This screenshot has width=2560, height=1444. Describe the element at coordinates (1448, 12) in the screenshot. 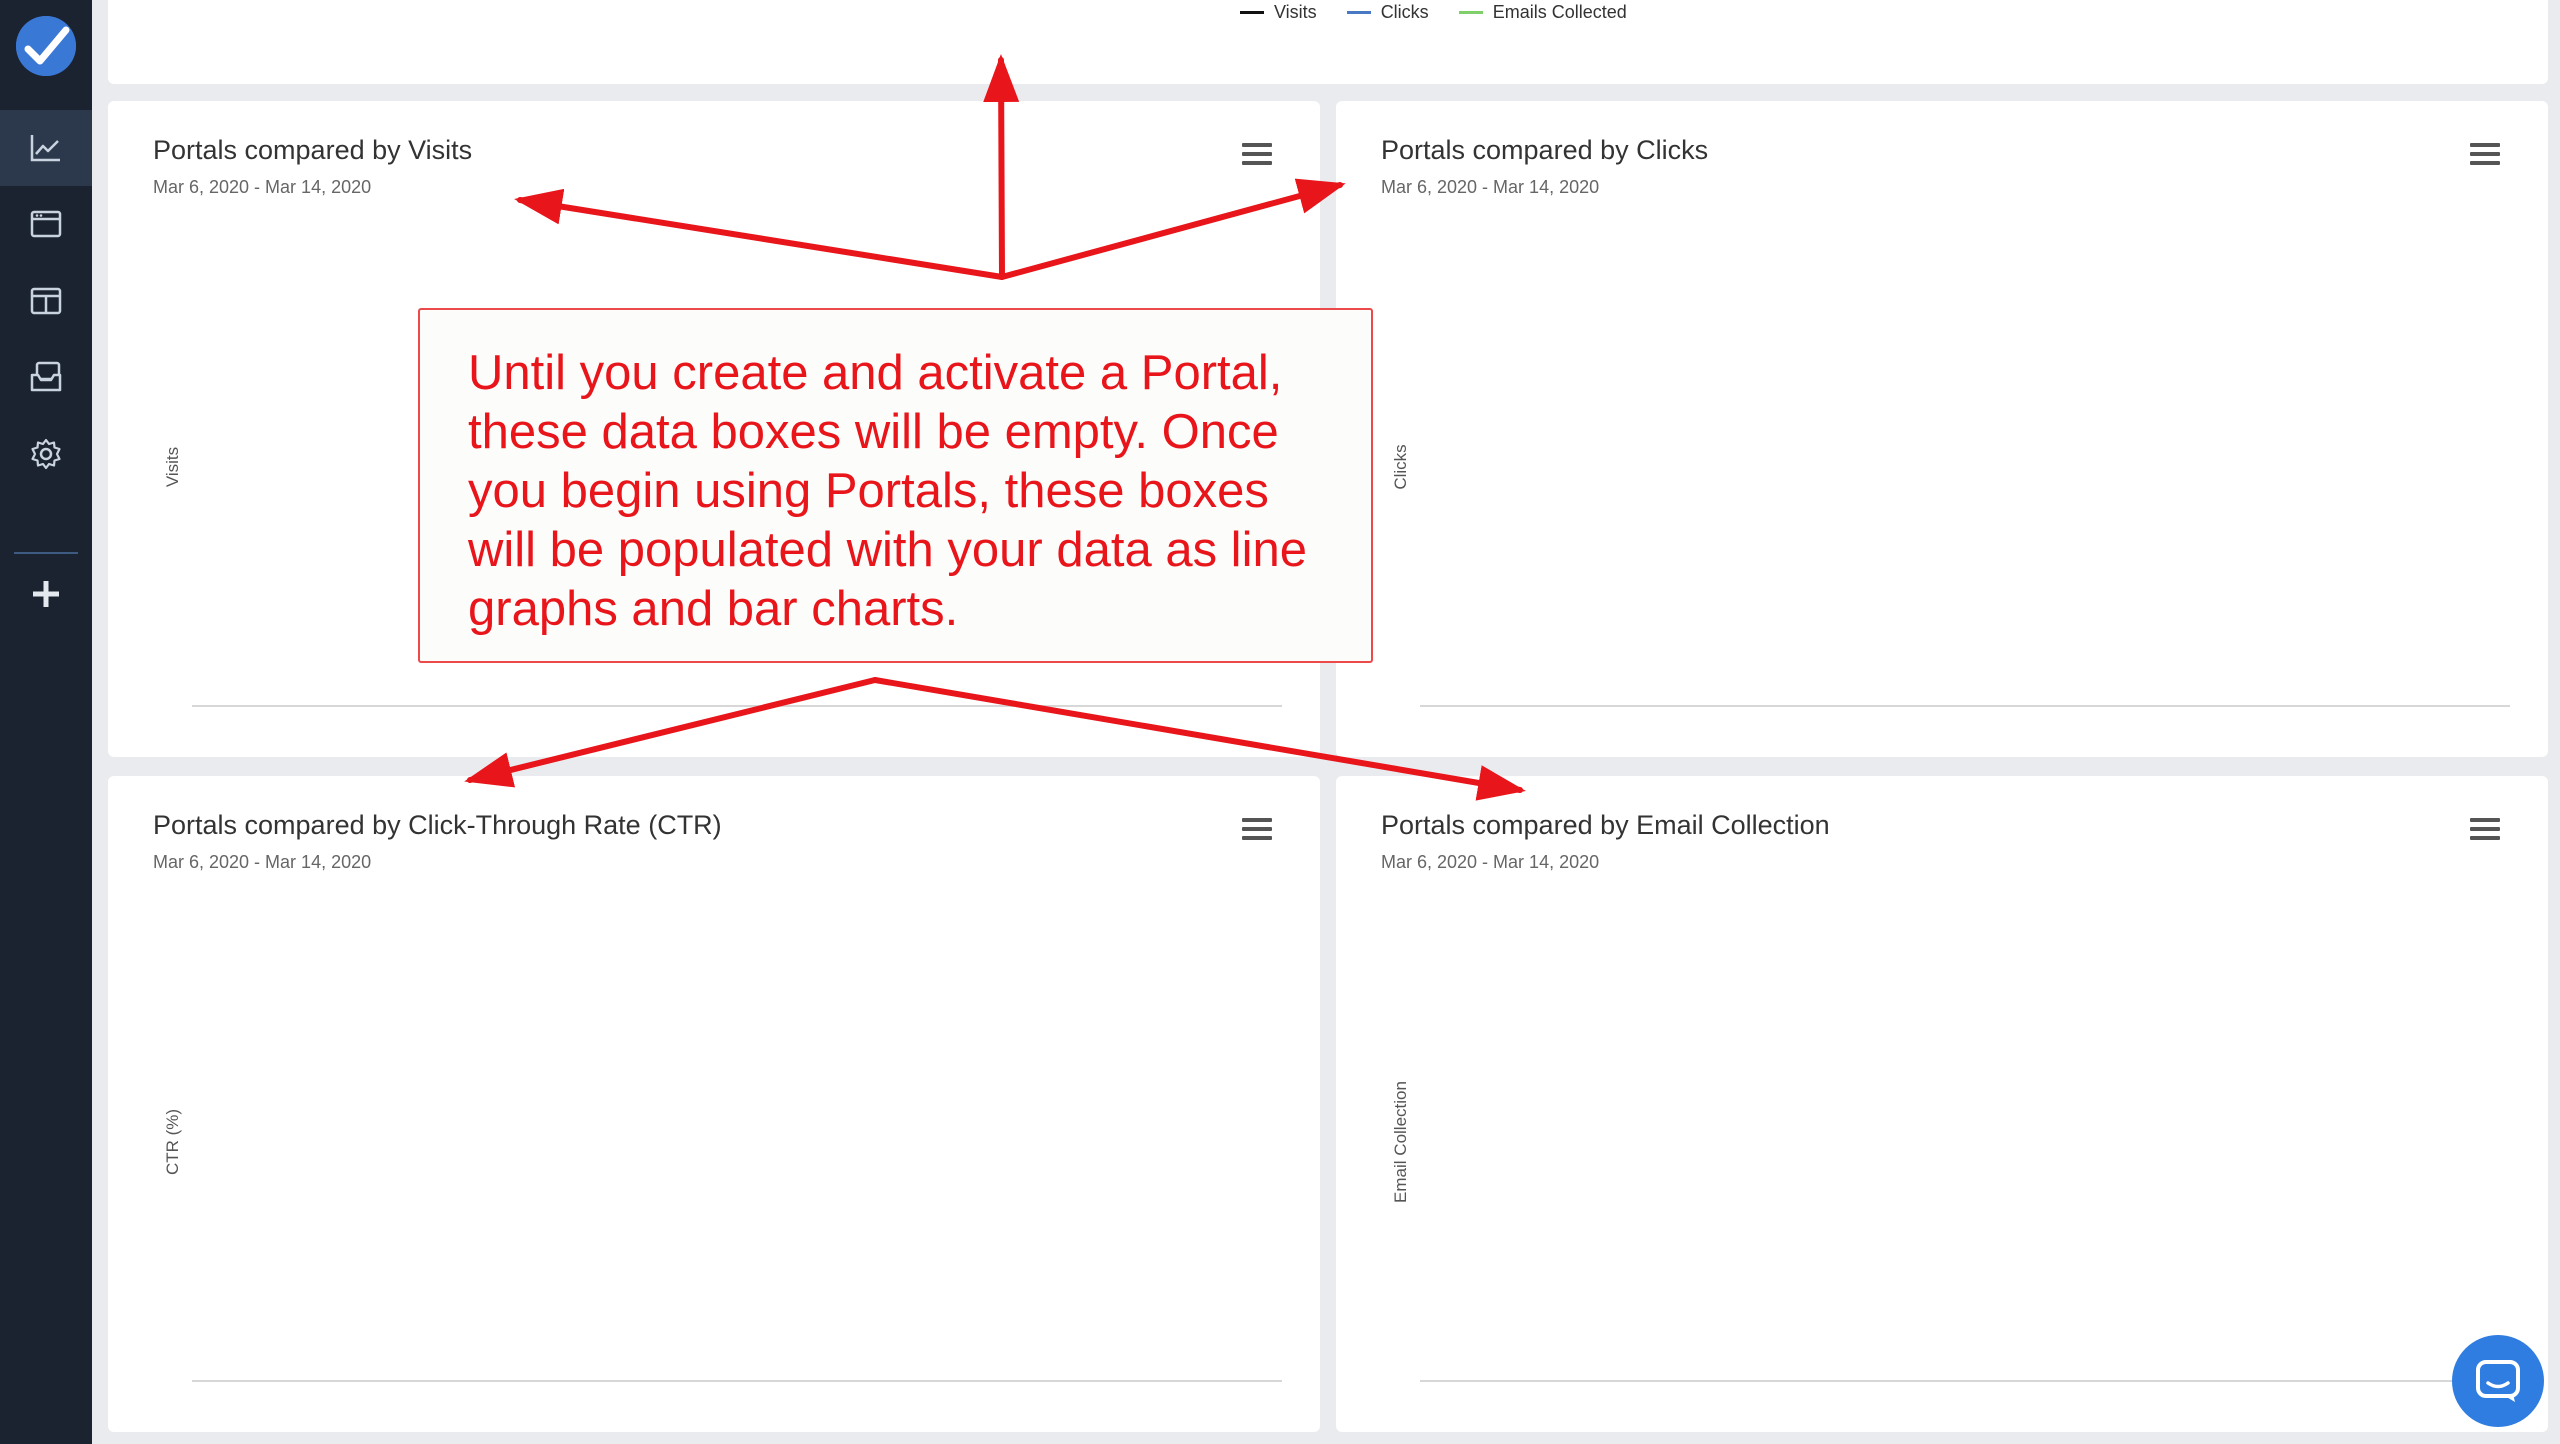

I see `chart-legend: Visits Clicks Emails Collected` at that location.